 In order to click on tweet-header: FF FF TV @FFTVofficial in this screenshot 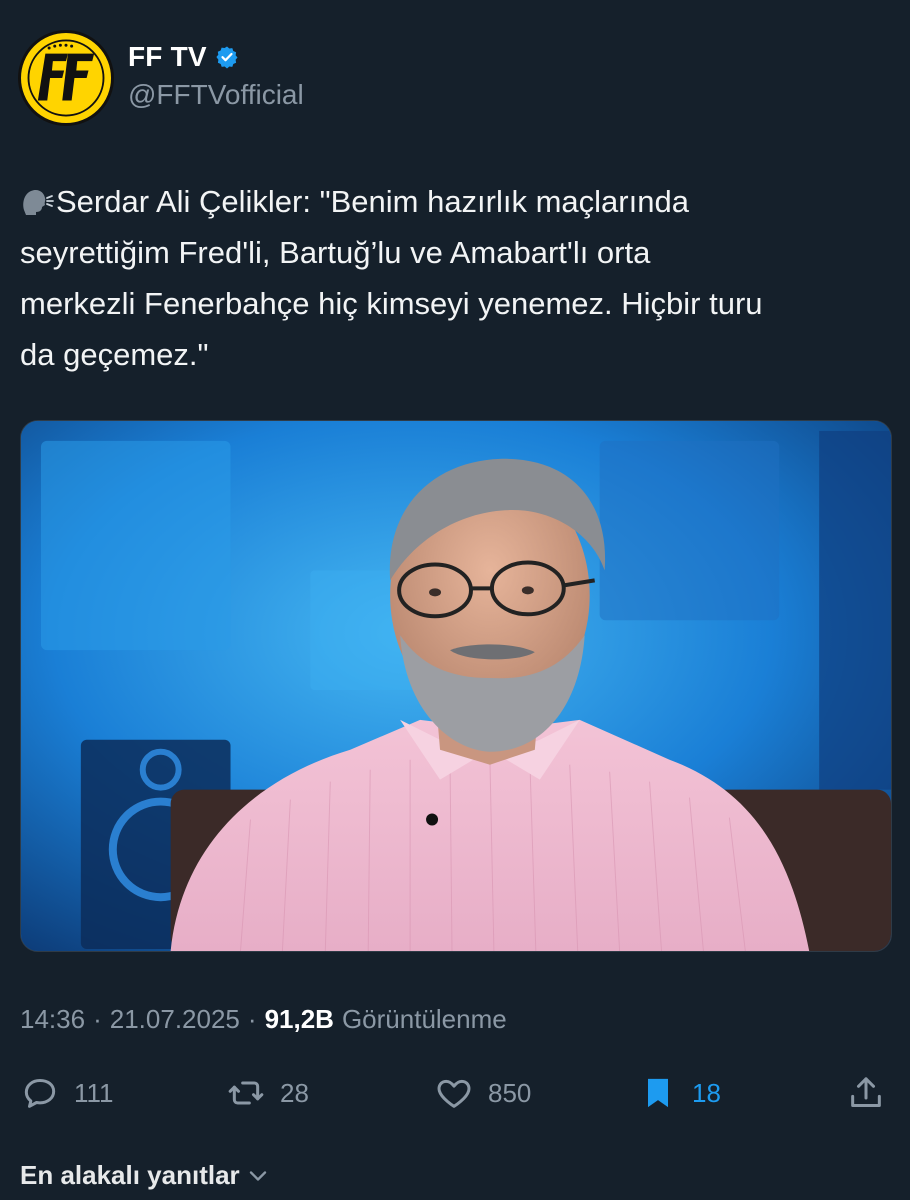, I will do `click(161, 78)`.